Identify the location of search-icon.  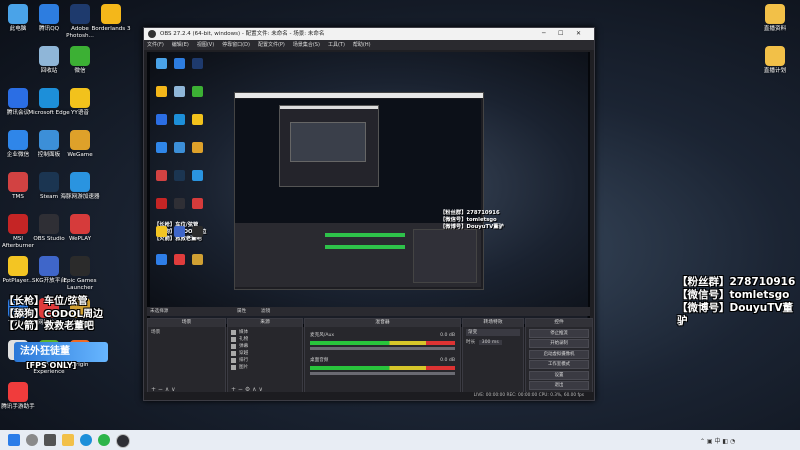
(32, 440).